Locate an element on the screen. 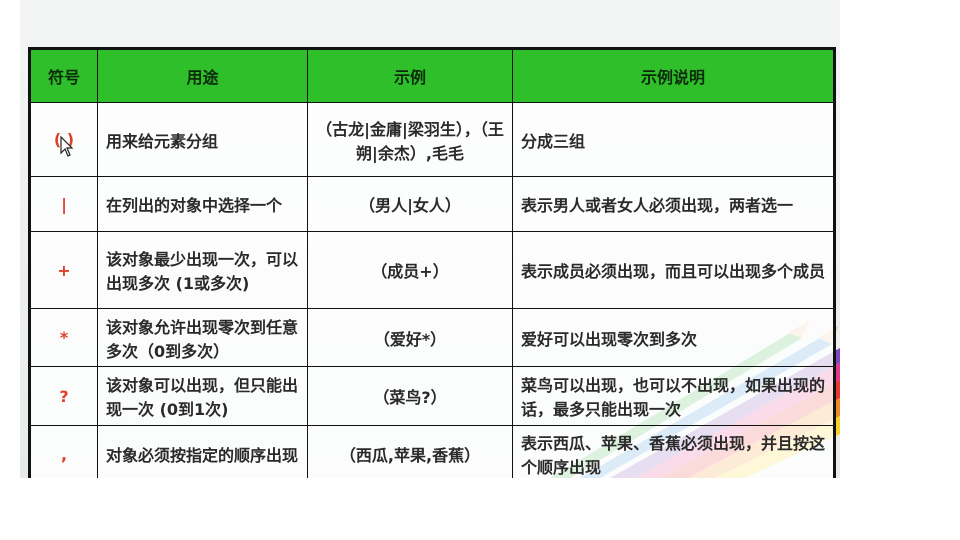 This screenshot has width=960, height=540. header-example-desc: 示例说明 is located at coordinates (673, 75).